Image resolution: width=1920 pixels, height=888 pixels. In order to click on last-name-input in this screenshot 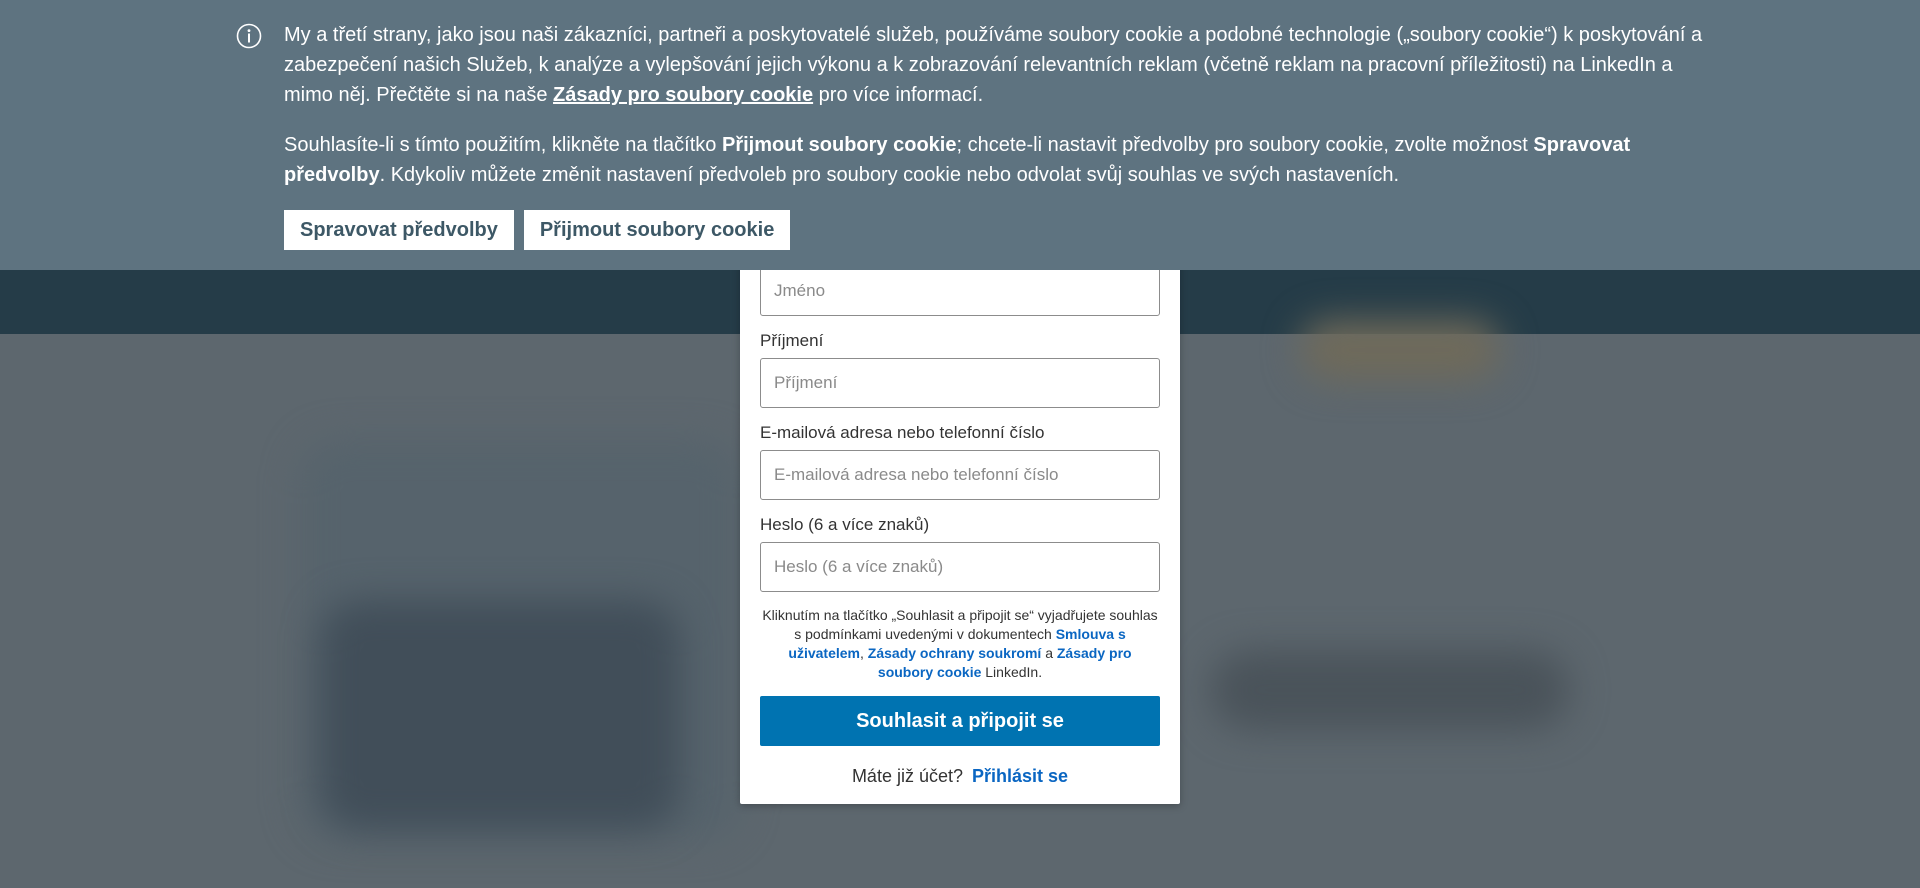, I will do `click(960, 383)`.